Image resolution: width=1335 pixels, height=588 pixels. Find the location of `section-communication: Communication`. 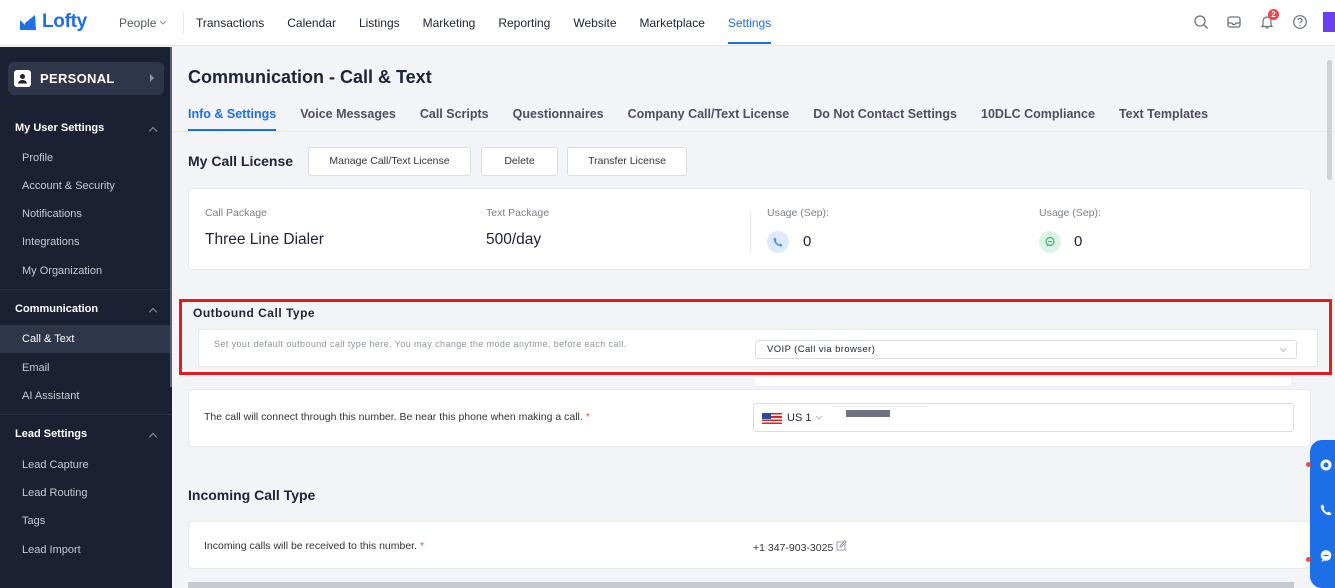

section-communication: Communication is located at coordinates (56, 309).